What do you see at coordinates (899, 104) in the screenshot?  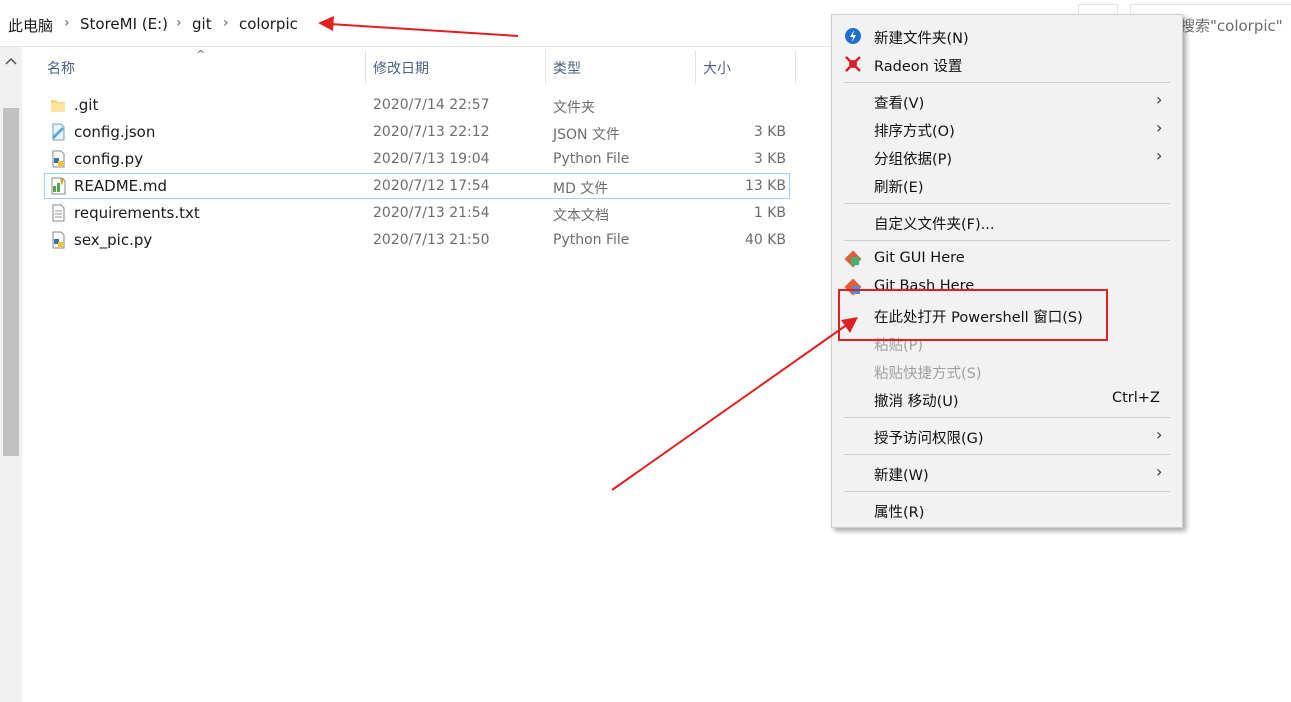 I see `menu-item-label: 查看(V)` at bounding box center [899, 104].